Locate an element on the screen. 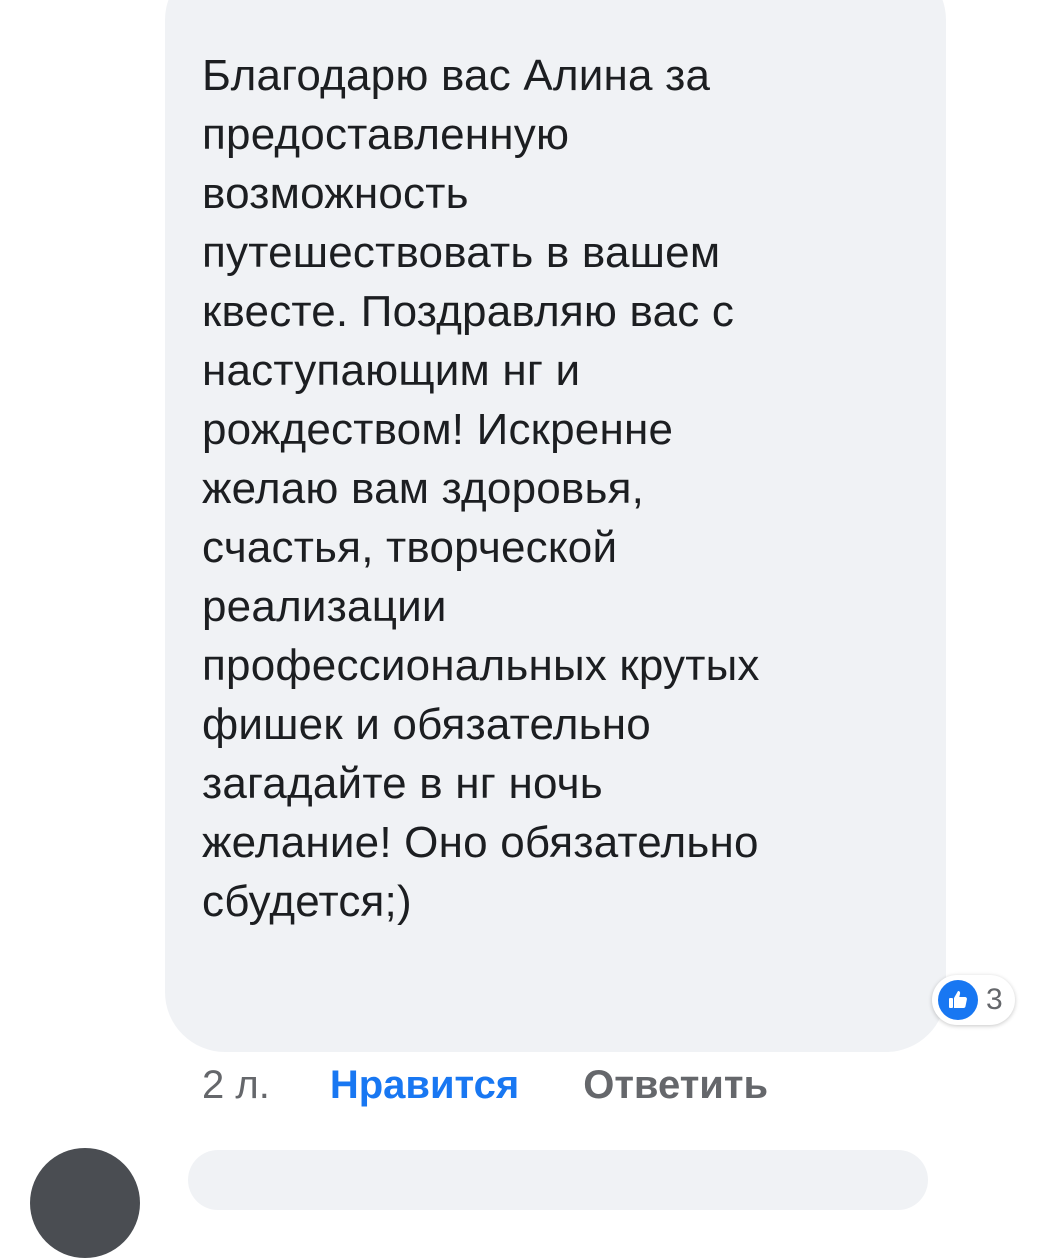  comment-line: фишек и обязательно is located at coordinates (426, 724).